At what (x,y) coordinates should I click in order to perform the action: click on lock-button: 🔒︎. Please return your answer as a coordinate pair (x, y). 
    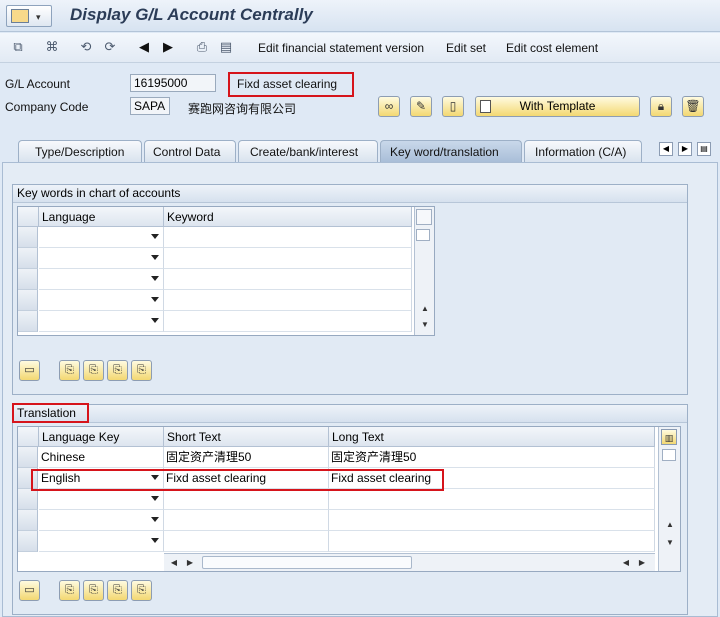
    Looking at the image, I should click on (661, 106).